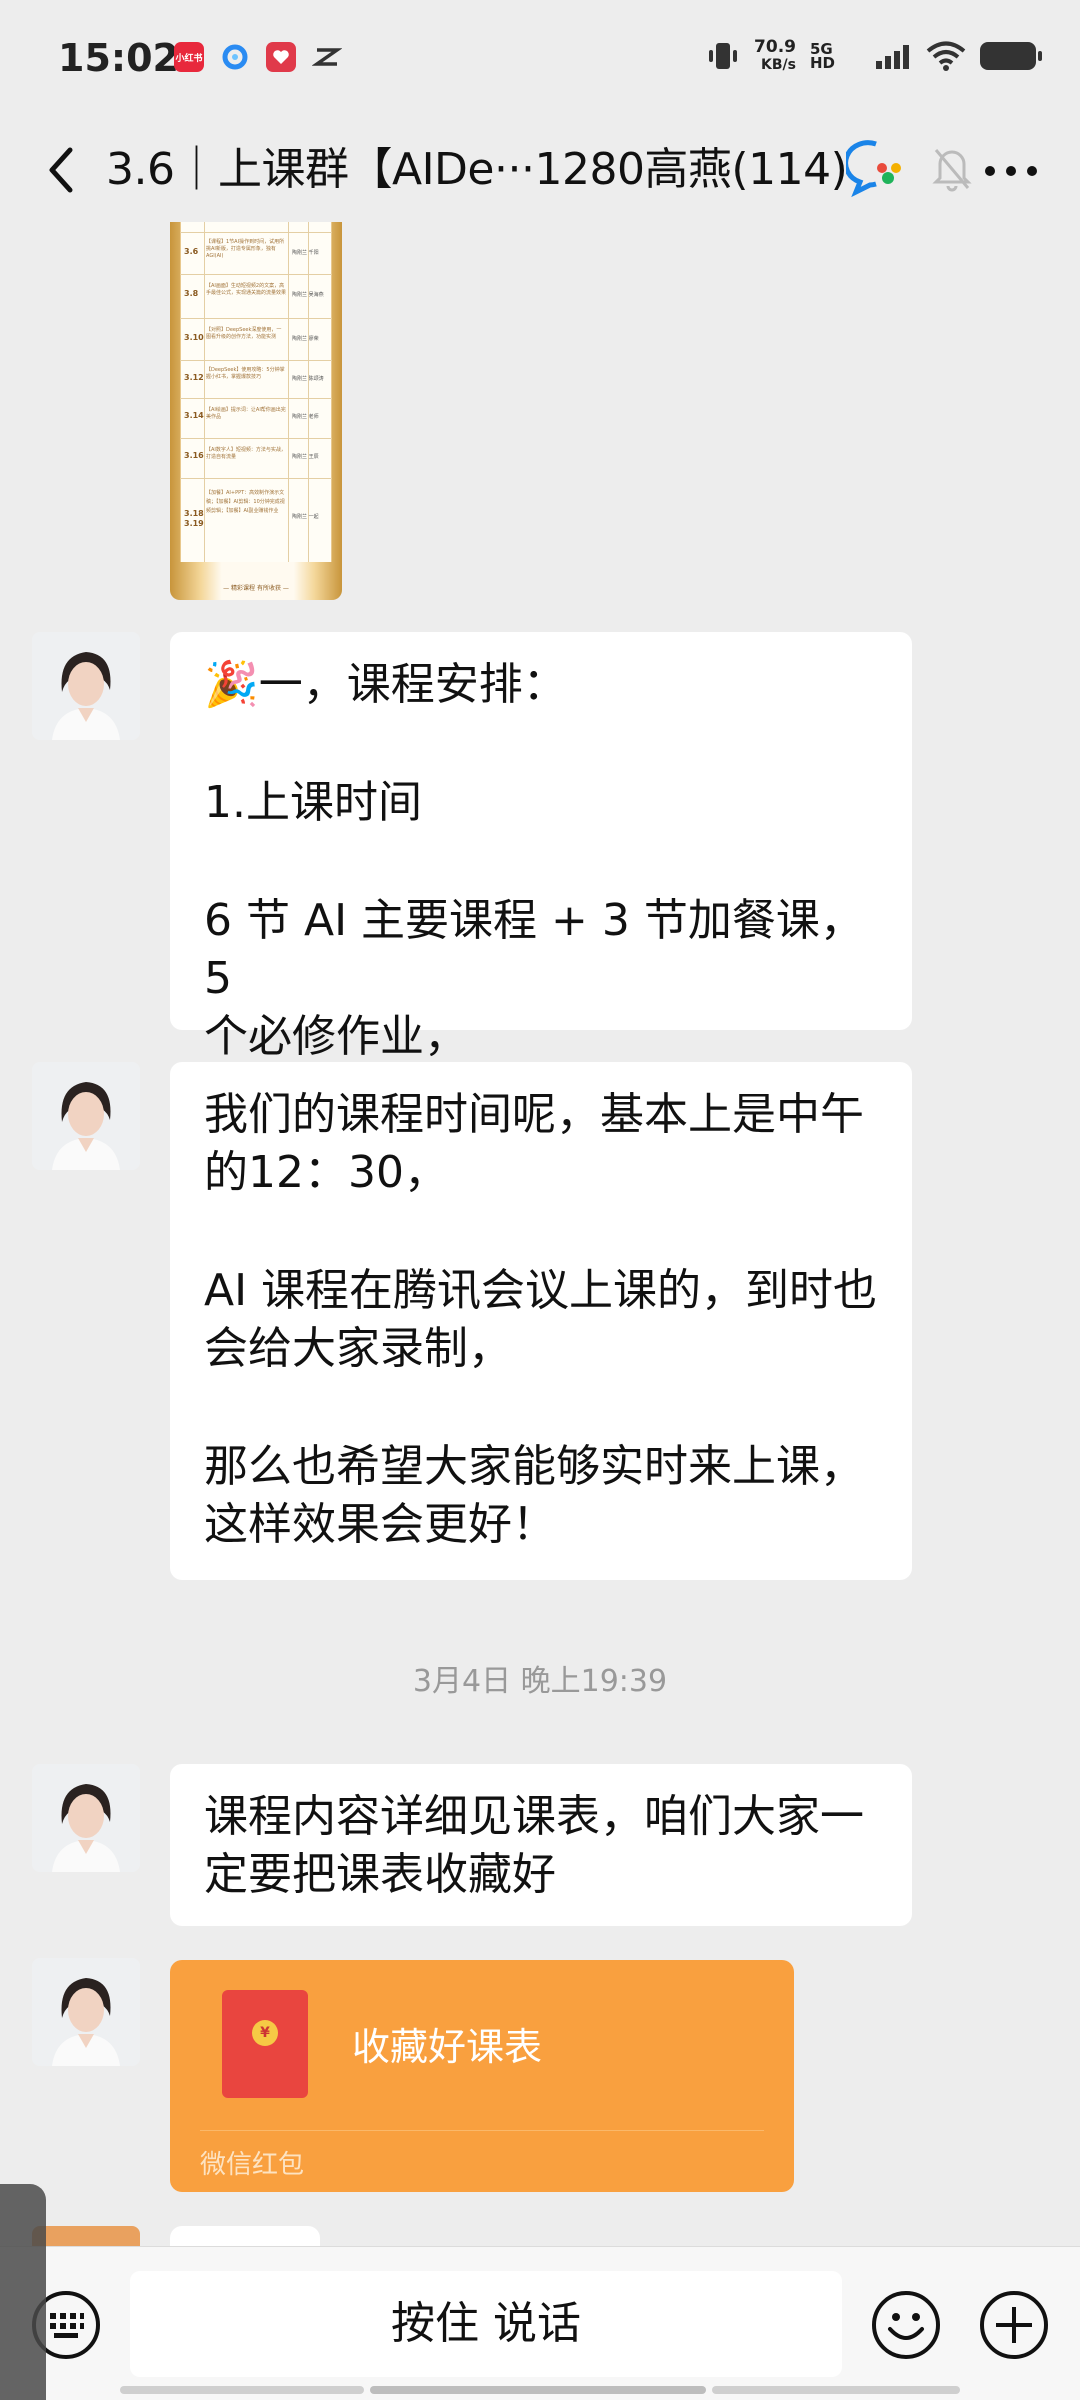 This screenshot has width=1080, height=2400. What do you see at coordinates (534, 1845) in the screenshot?
I see `message-paragraph: 课程内容详细见课表，咱们大家一 定要把课表收藏好` at bounding box center [534, 1845].